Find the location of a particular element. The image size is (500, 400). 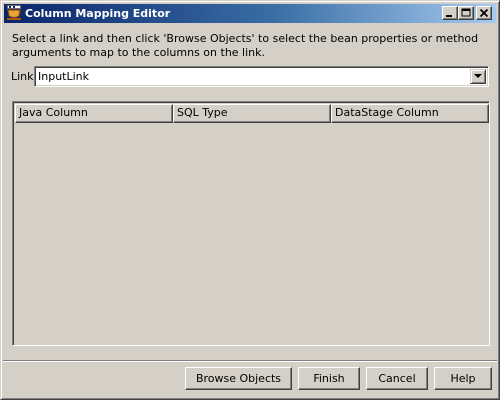

cancel-button: Cancel is located at coordinates (397, 378).